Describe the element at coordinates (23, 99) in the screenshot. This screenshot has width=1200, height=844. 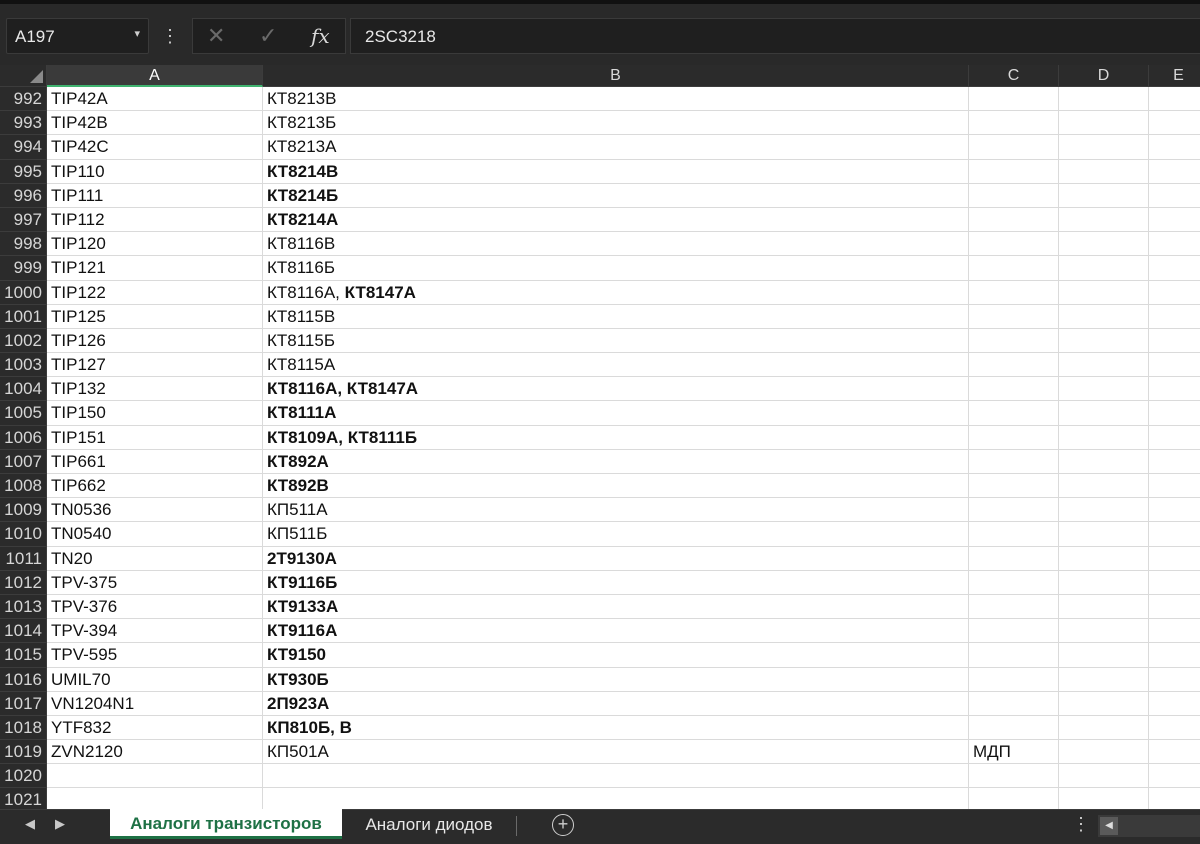
I see `row-number: 992` at that location.